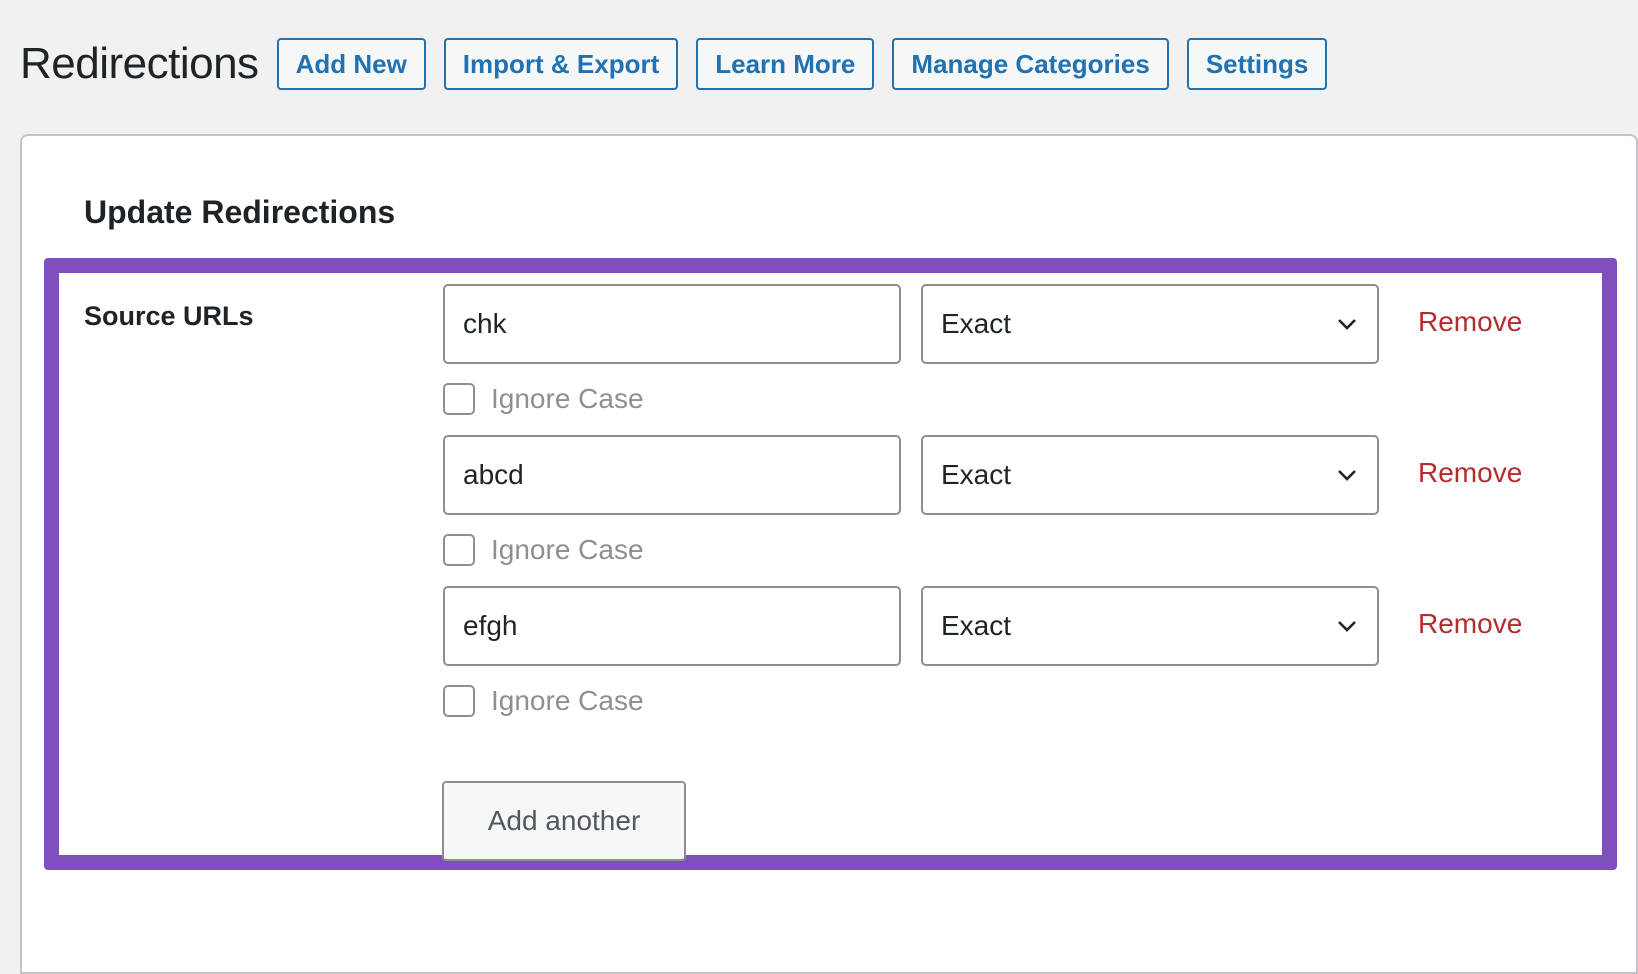 The width and height of the screenshot is (1638, 974). Describe the element at coordinates (1030, 64) in the screenshot. I see `manage-categories-button: Manage Categories` at that location.